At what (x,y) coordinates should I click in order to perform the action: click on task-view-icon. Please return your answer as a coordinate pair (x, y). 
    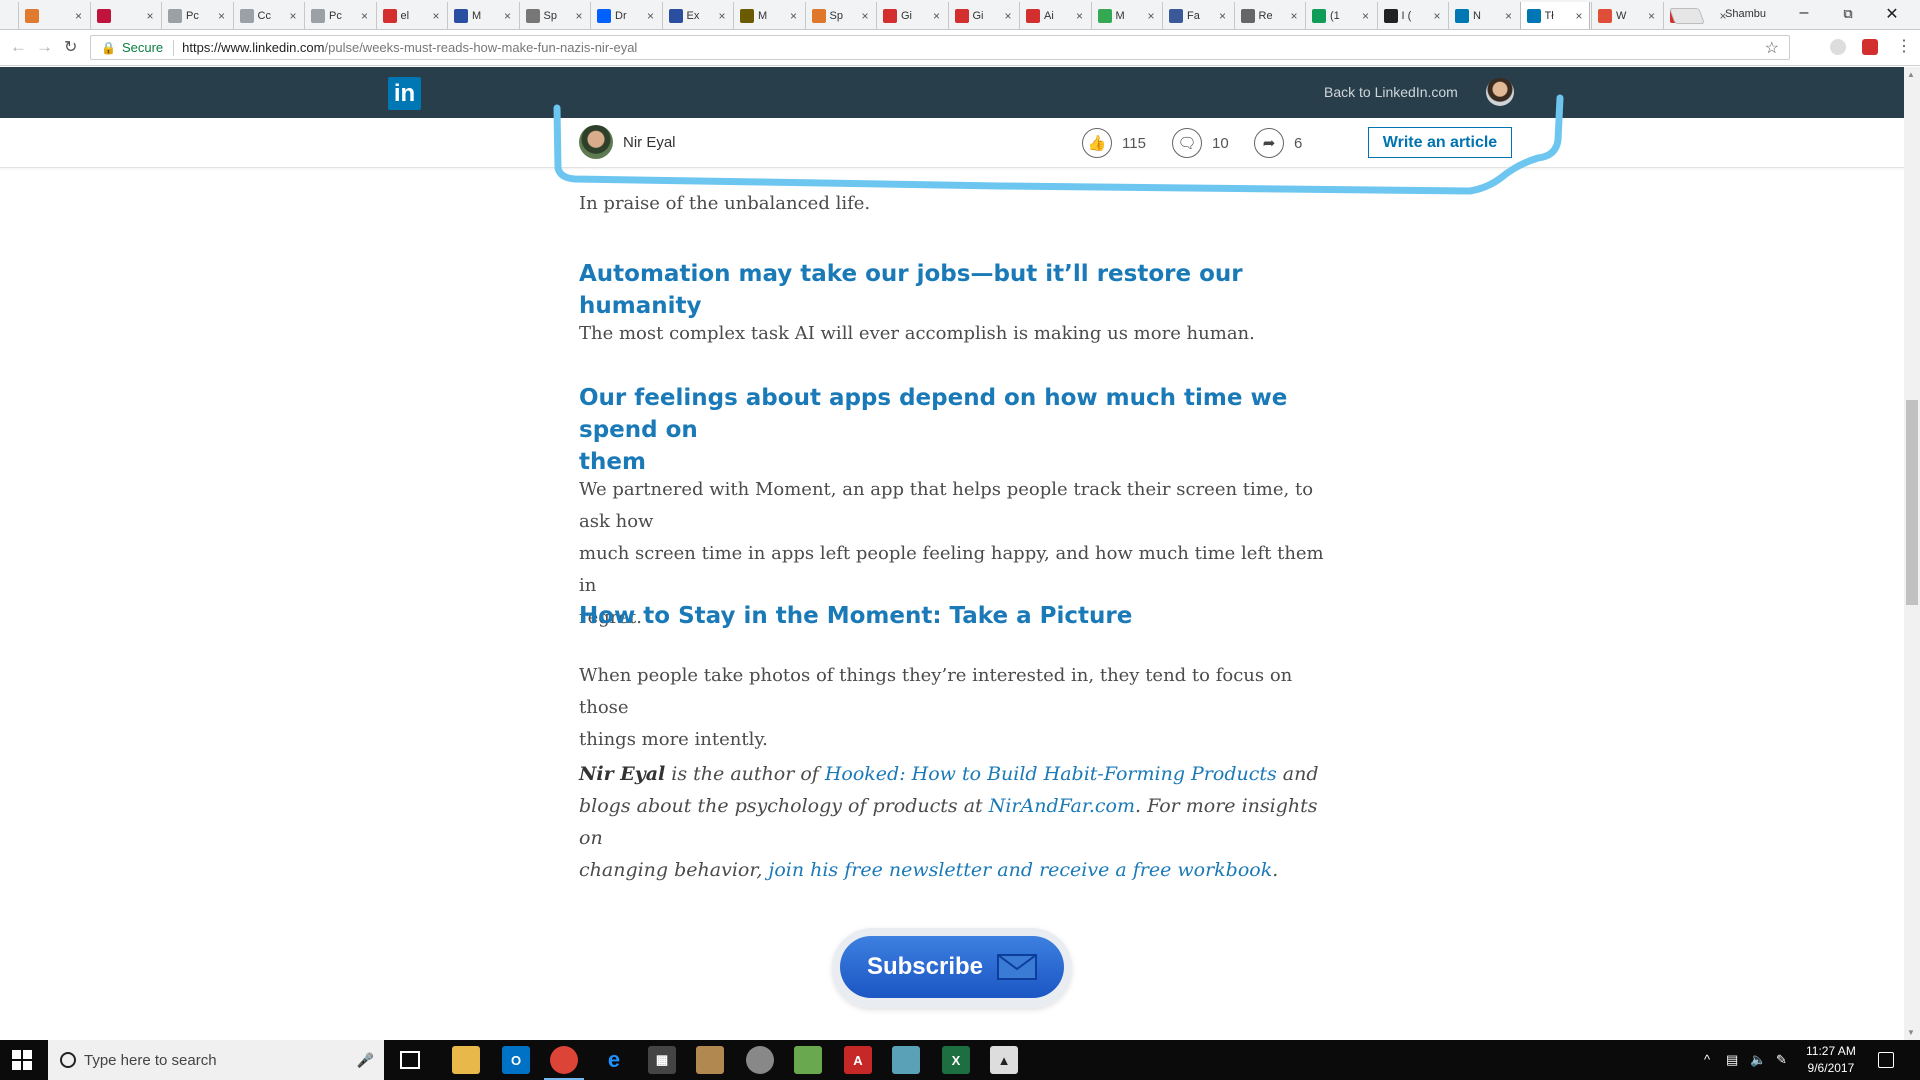
    Looking at the image, I should click on (410, 1060).